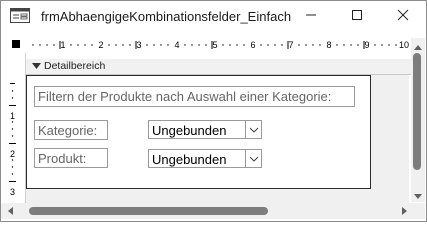 This screenshot has height=240, width=427. Describe the element at coordinates (218, 67) in the screenshot. I see `detail-section-header: Detailbereich` at that location.